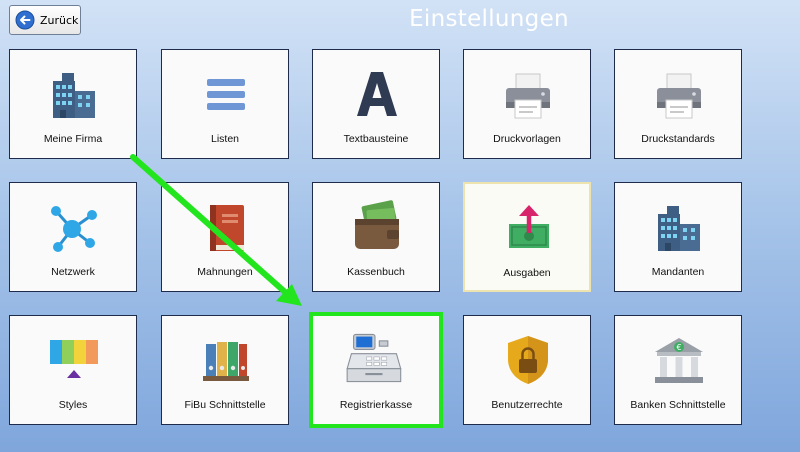  I want to click on tile-label: Netzwerk, so click(73, 272).